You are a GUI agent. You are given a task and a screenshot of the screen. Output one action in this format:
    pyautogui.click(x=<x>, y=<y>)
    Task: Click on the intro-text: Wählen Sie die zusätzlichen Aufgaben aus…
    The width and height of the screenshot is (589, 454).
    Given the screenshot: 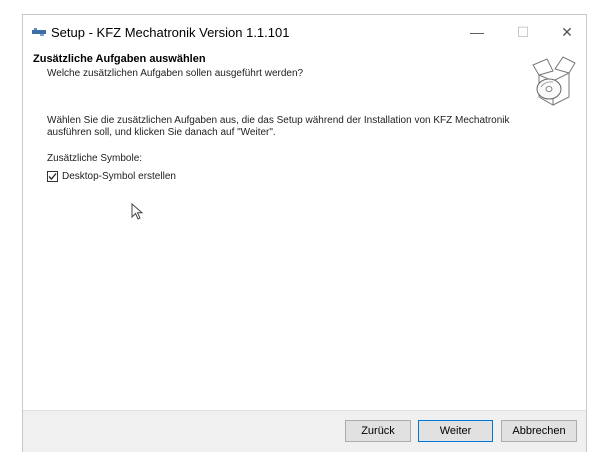 What is the action you would take?
    pyautogui.click(x=297, y=127)
    